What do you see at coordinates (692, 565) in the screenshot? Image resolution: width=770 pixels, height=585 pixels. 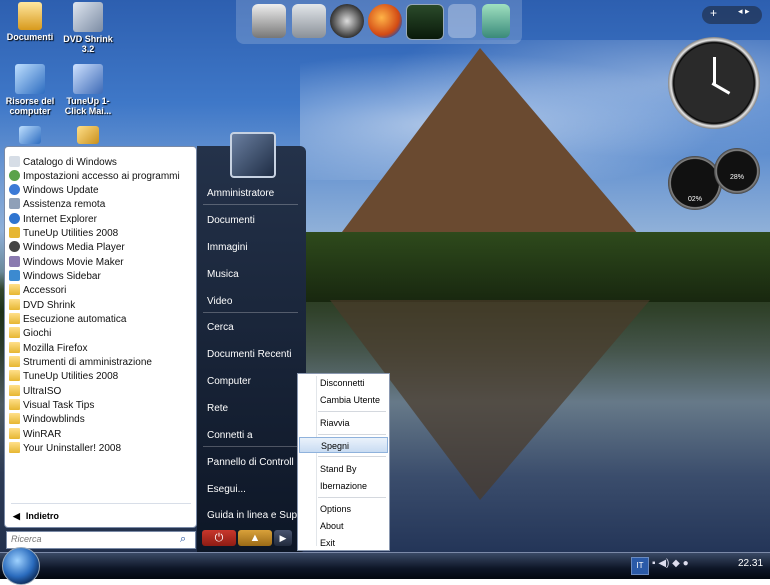 I see `system-tray: ▪ ◀) ◆ ●` at bounding box center [692, 565].